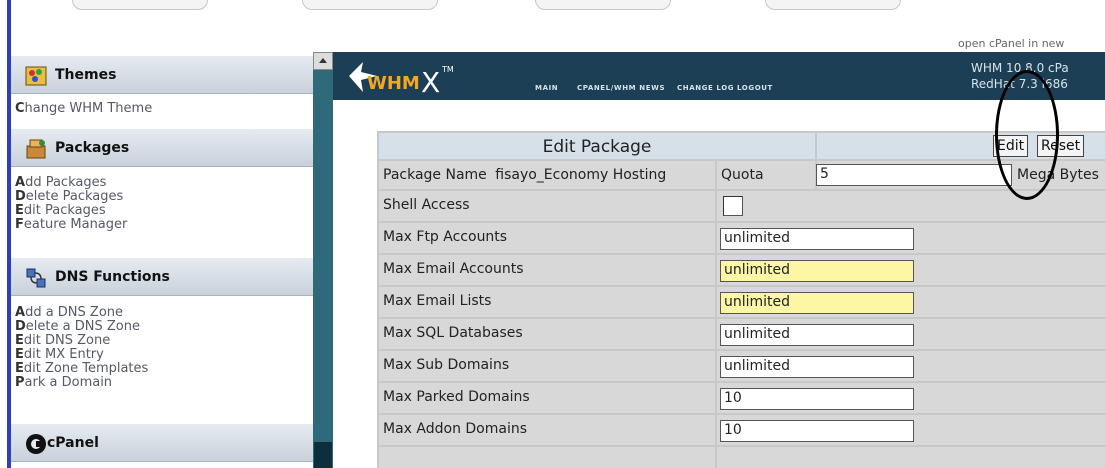 This screenshot has height=468, width=1105. I want to click on row-value-max-sub-domains: unlimited, so click(910, 366).